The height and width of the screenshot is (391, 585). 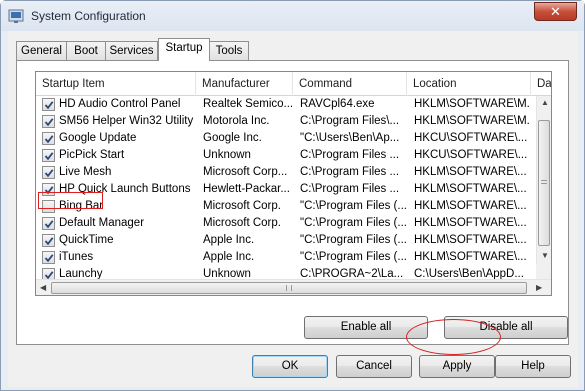 I want to click on ok-button: OK, so click(x=290, y=366).